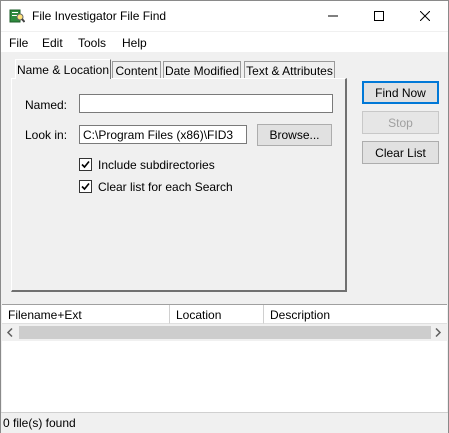  What do you see at coordinates (18, 43) in the screenshot?
I see `menu-file: File` at bounding box center [18, 43].